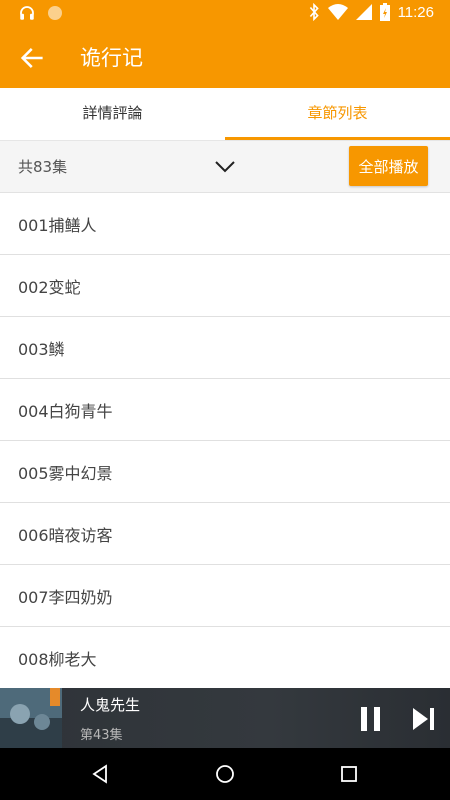 The width and height of the screenshot is (450, 800). I want to click on bluetooth-icon, so click(314, 12).